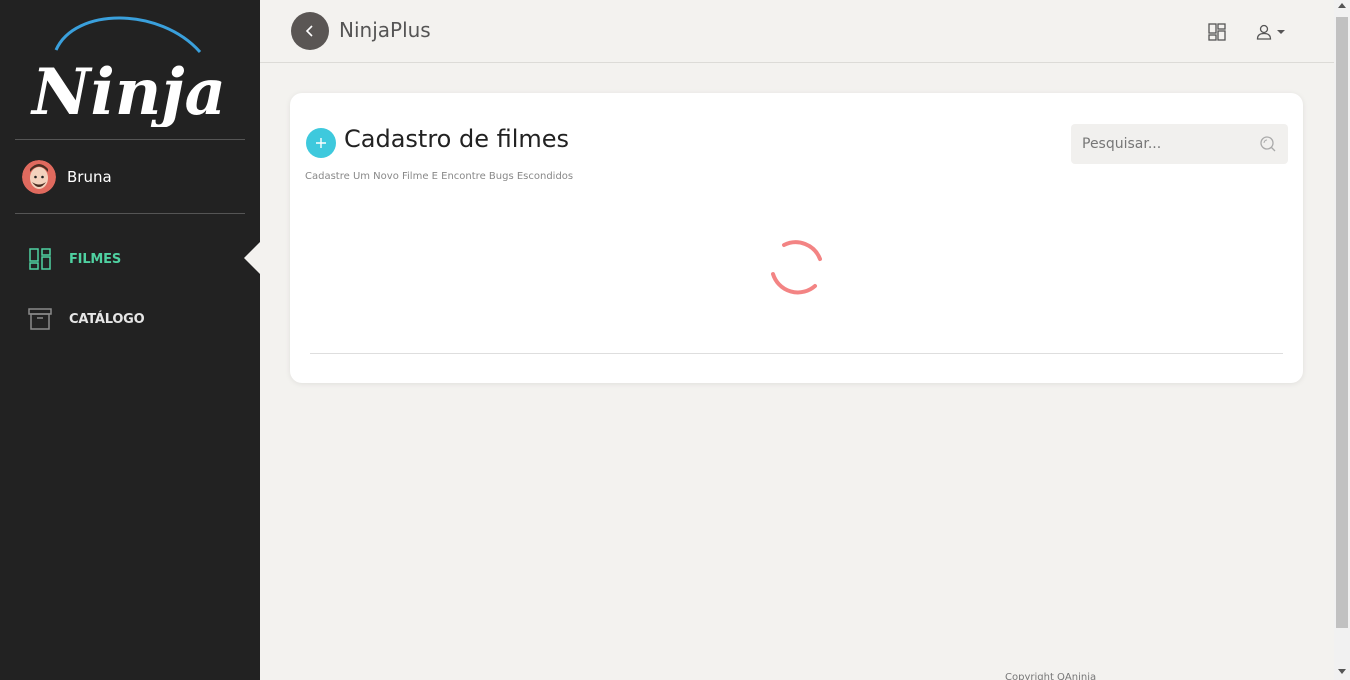 The image size is (1350, 680). Describe the element at coordinates (89, 177) in the screenshot. I see `user-name: Bruna` at that location.